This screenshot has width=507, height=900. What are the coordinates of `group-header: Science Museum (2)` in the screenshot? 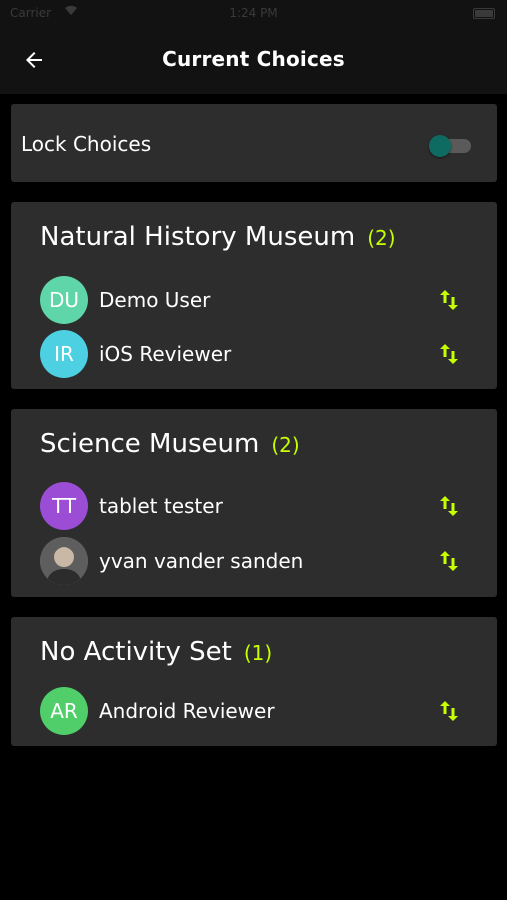 It's located at (170, 444).